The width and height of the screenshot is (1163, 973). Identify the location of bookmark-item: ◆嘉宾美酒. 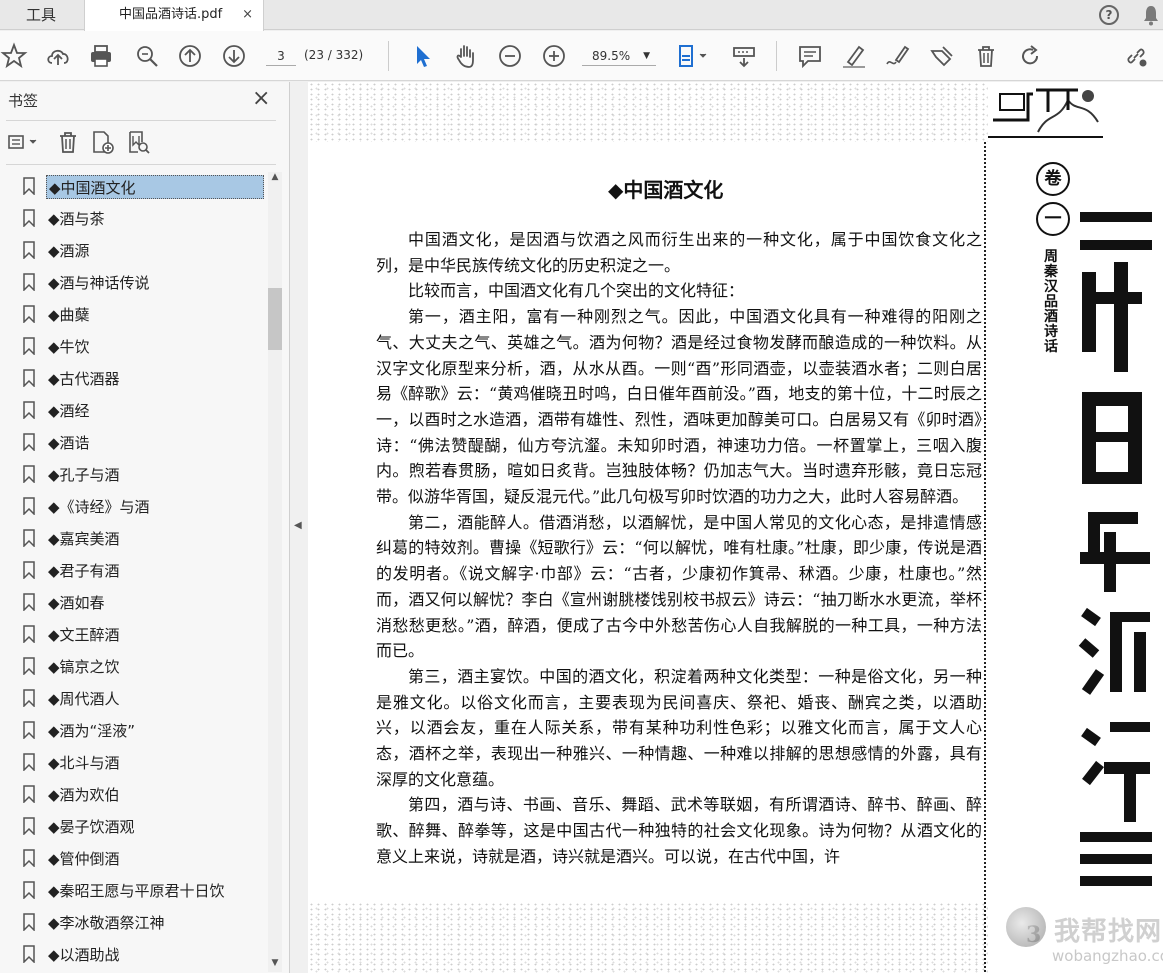
(133, 538).